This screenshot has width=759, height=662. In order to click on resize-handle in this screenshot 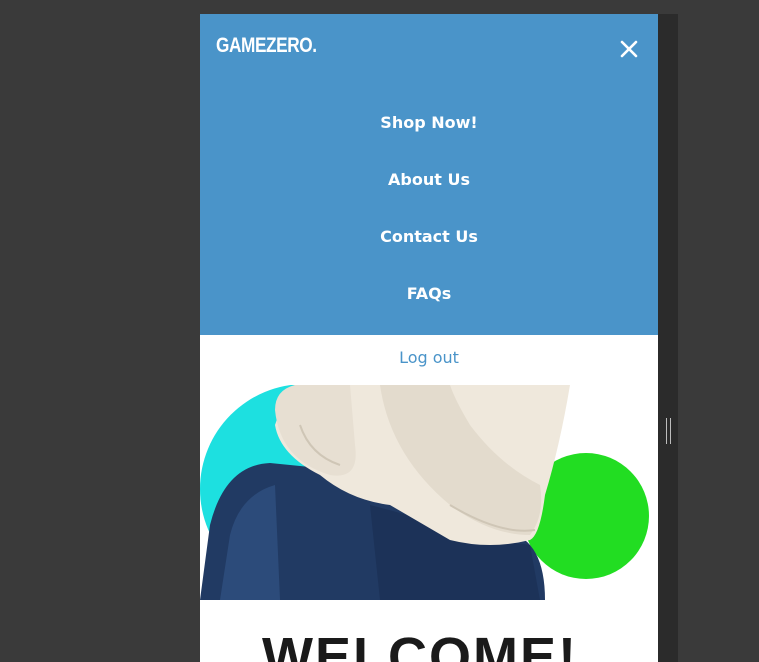, I will do `click(668, 431)`.